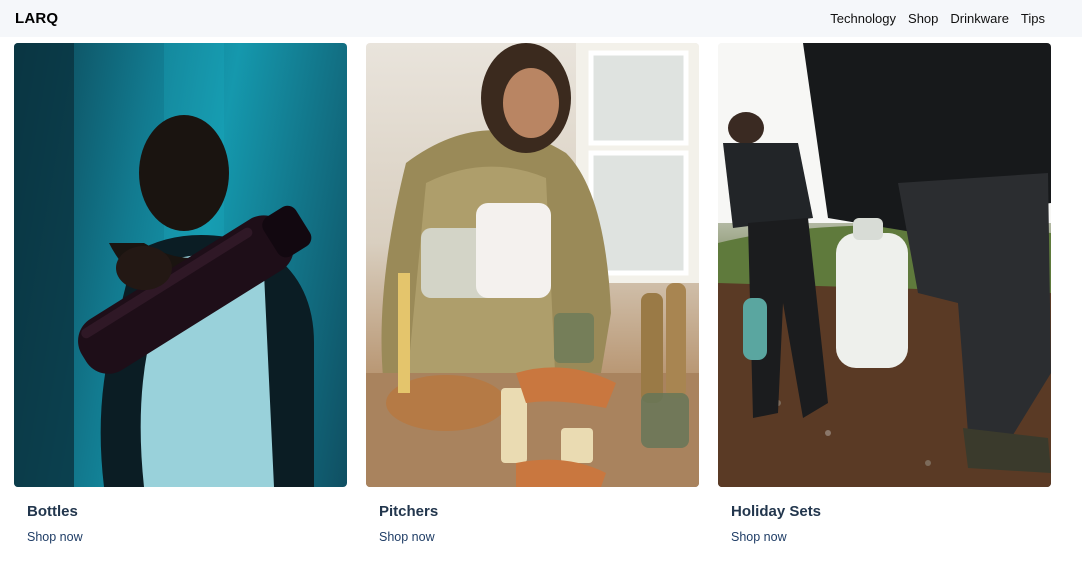 The width and height of the screenshot is (1082, 561). What do you see at coordinates (52, 511) in the screenshot?
I see `card-title: Bottles` at bounding box center [52, 511].